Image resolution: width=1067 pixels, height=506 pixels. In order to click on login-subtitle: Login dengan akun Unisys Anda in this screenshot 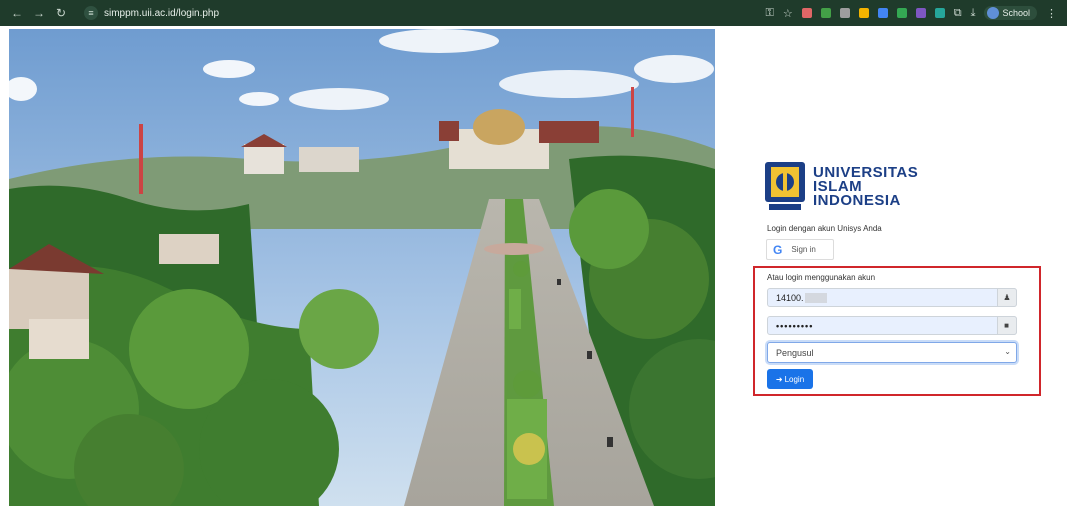, I will do `click(824, 228)`.